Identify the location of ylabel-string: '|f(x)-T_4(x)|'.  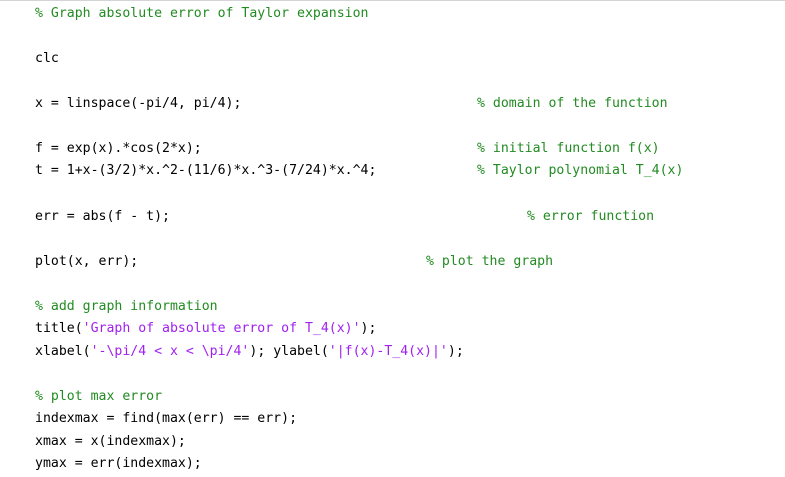
(388, 351).